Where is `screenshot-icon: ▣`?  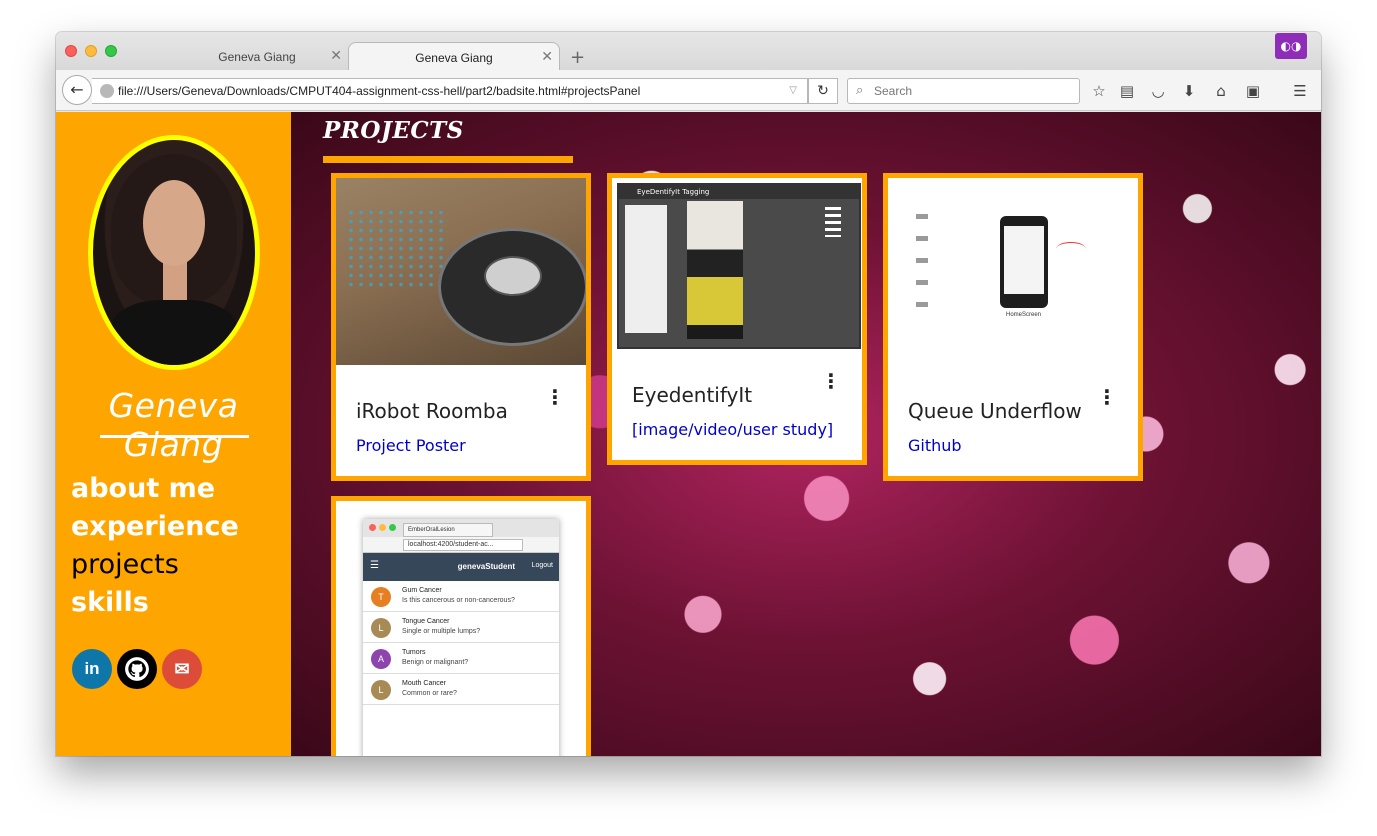
screenshot-icon: ▣ is located at coordinates (1253, 91).